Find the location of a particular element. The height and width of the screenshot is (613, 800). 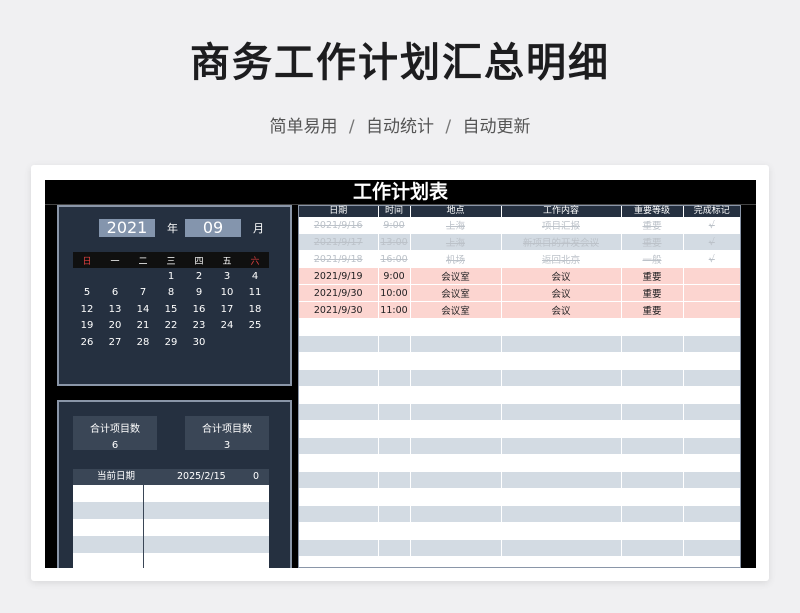

cell-content: 新项目的开发会议 is located at coordinates (560, 242).